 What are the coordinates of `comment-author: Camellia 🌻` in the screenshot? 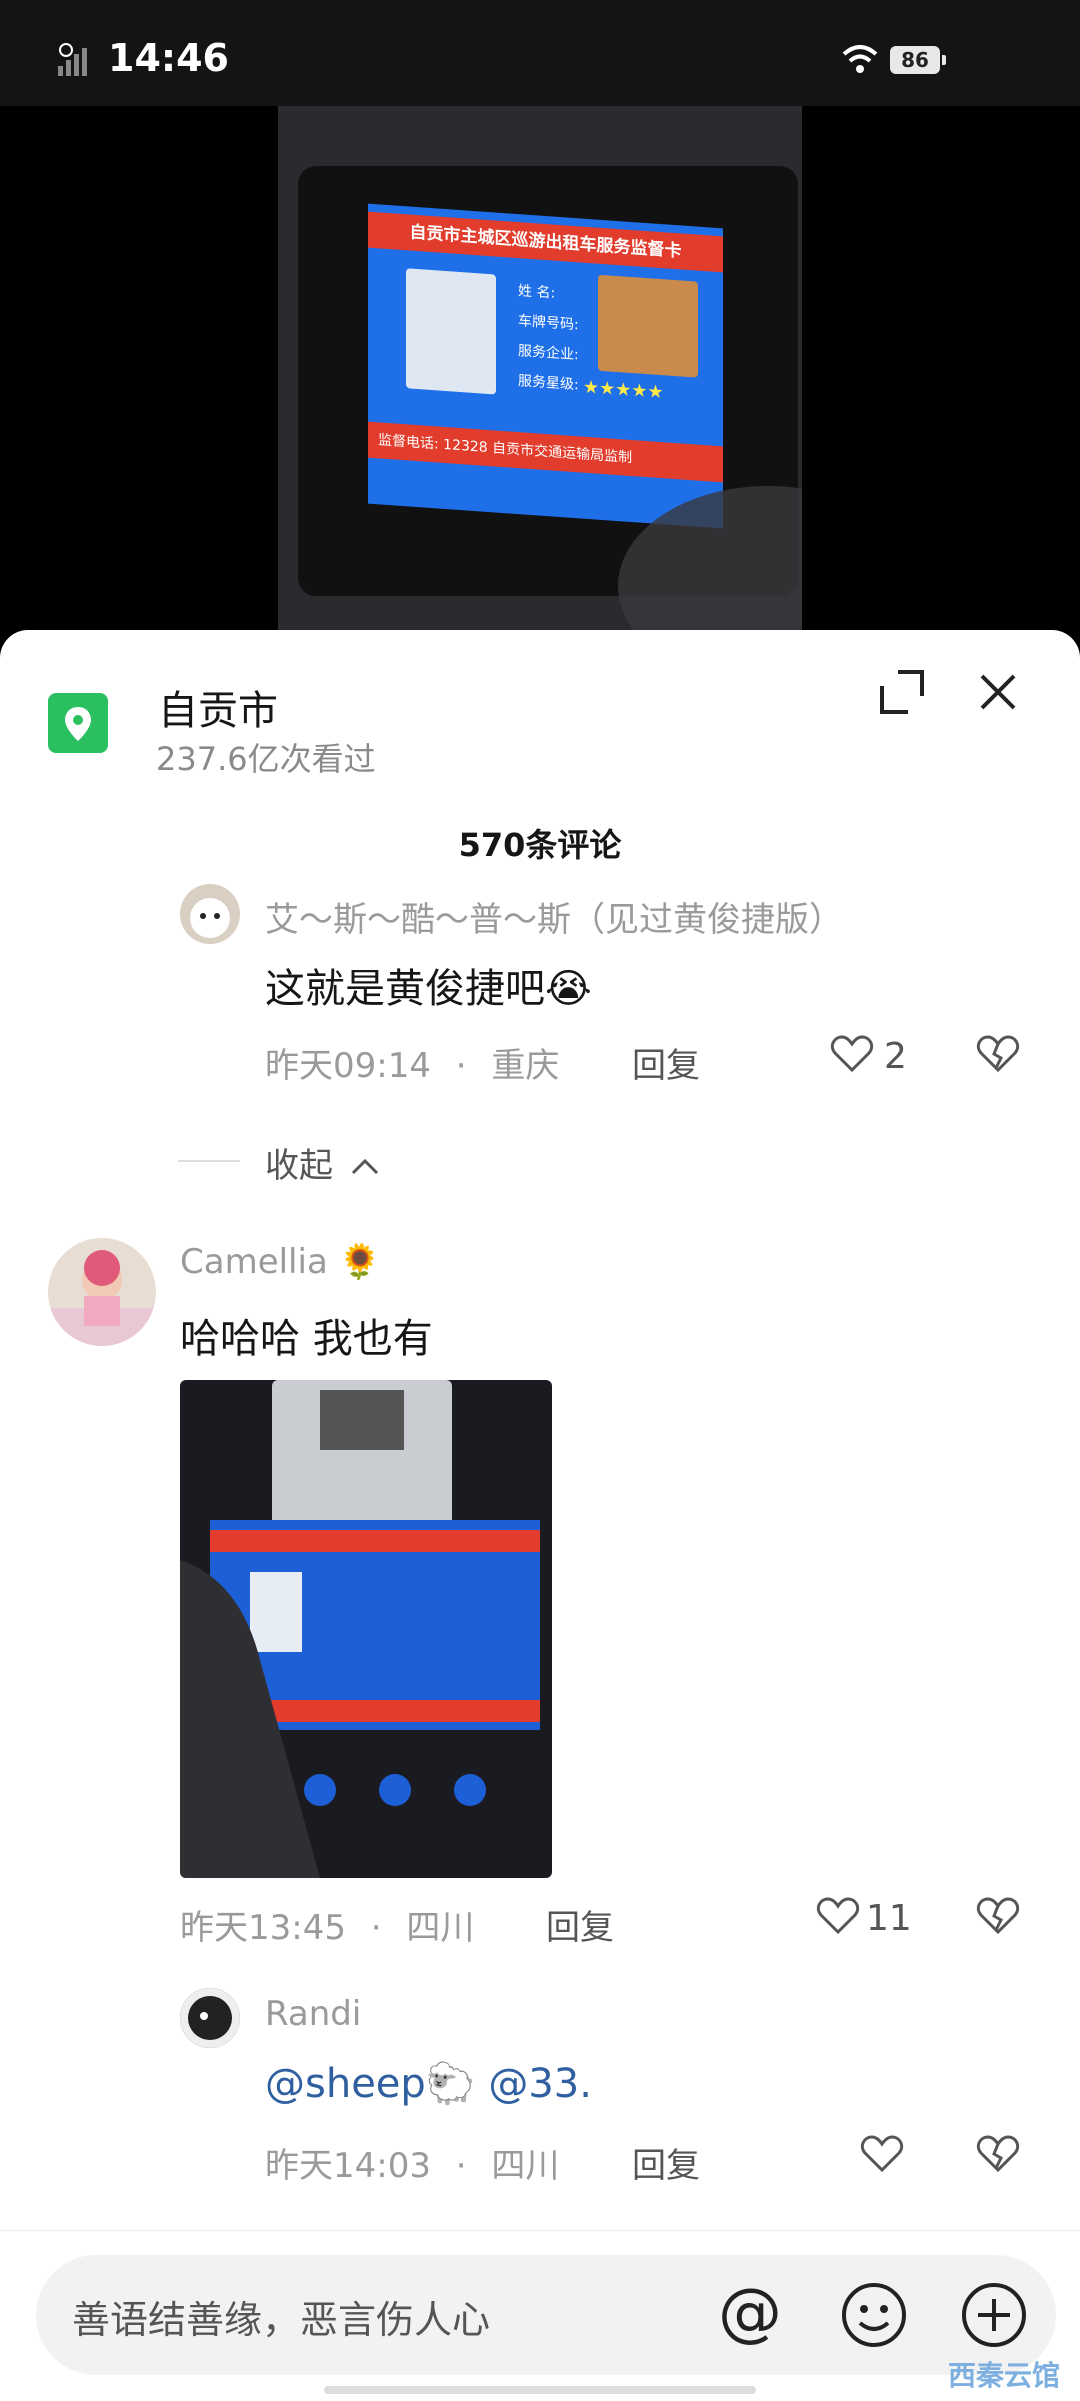 It's located at (280, 1262).